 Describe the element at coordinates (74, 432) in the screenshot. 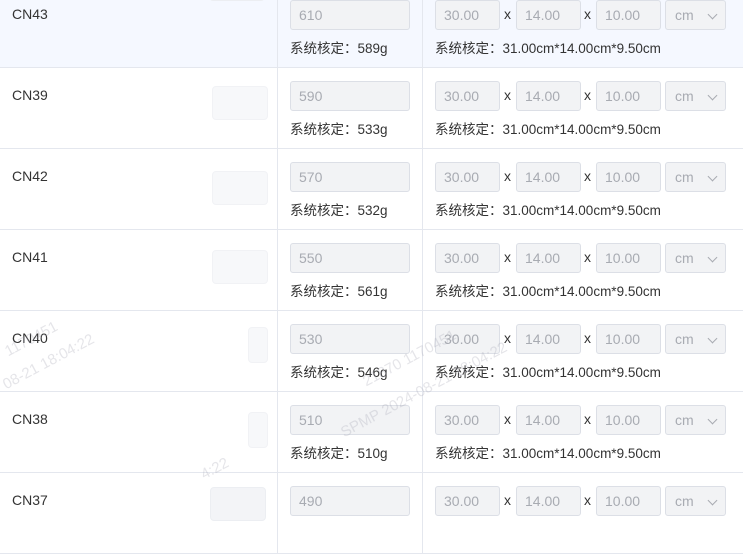

I see `size-cell: CN38` at that location.